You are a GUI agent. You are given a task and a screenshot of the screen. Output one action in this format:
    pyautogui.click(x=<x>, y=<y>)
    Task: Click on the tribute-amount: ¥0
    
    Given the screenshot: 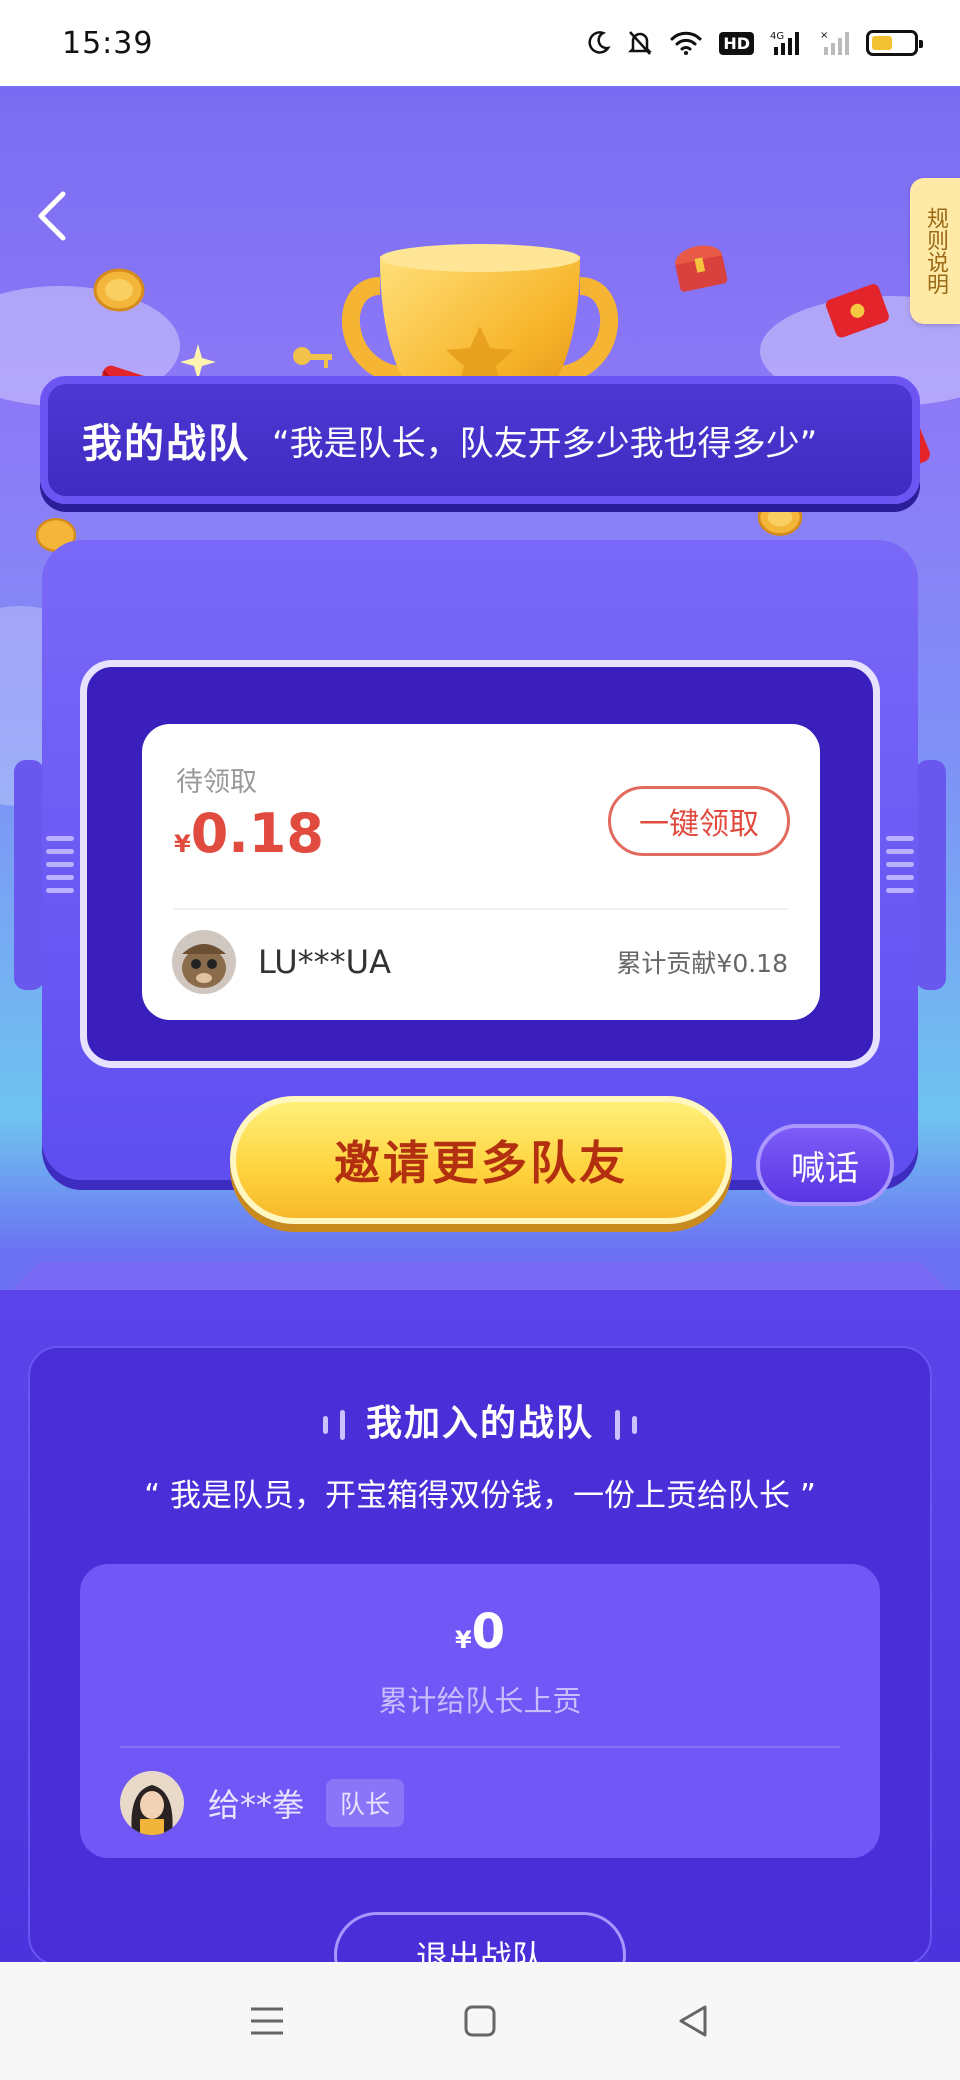 What is the action you would take?
    pyautogui.click(x=480, y=1632)
    